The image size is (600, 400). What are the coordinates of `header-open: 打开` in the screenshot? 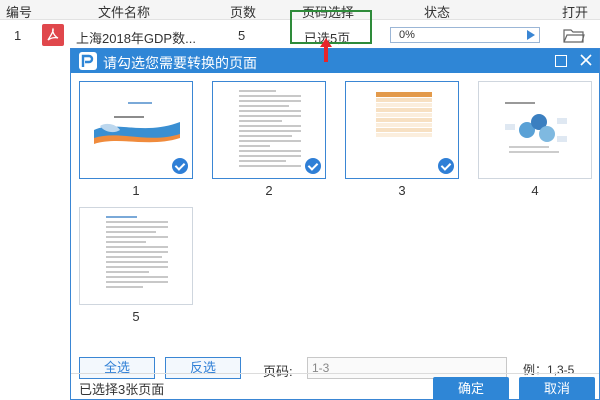 It's located at (575, 12).